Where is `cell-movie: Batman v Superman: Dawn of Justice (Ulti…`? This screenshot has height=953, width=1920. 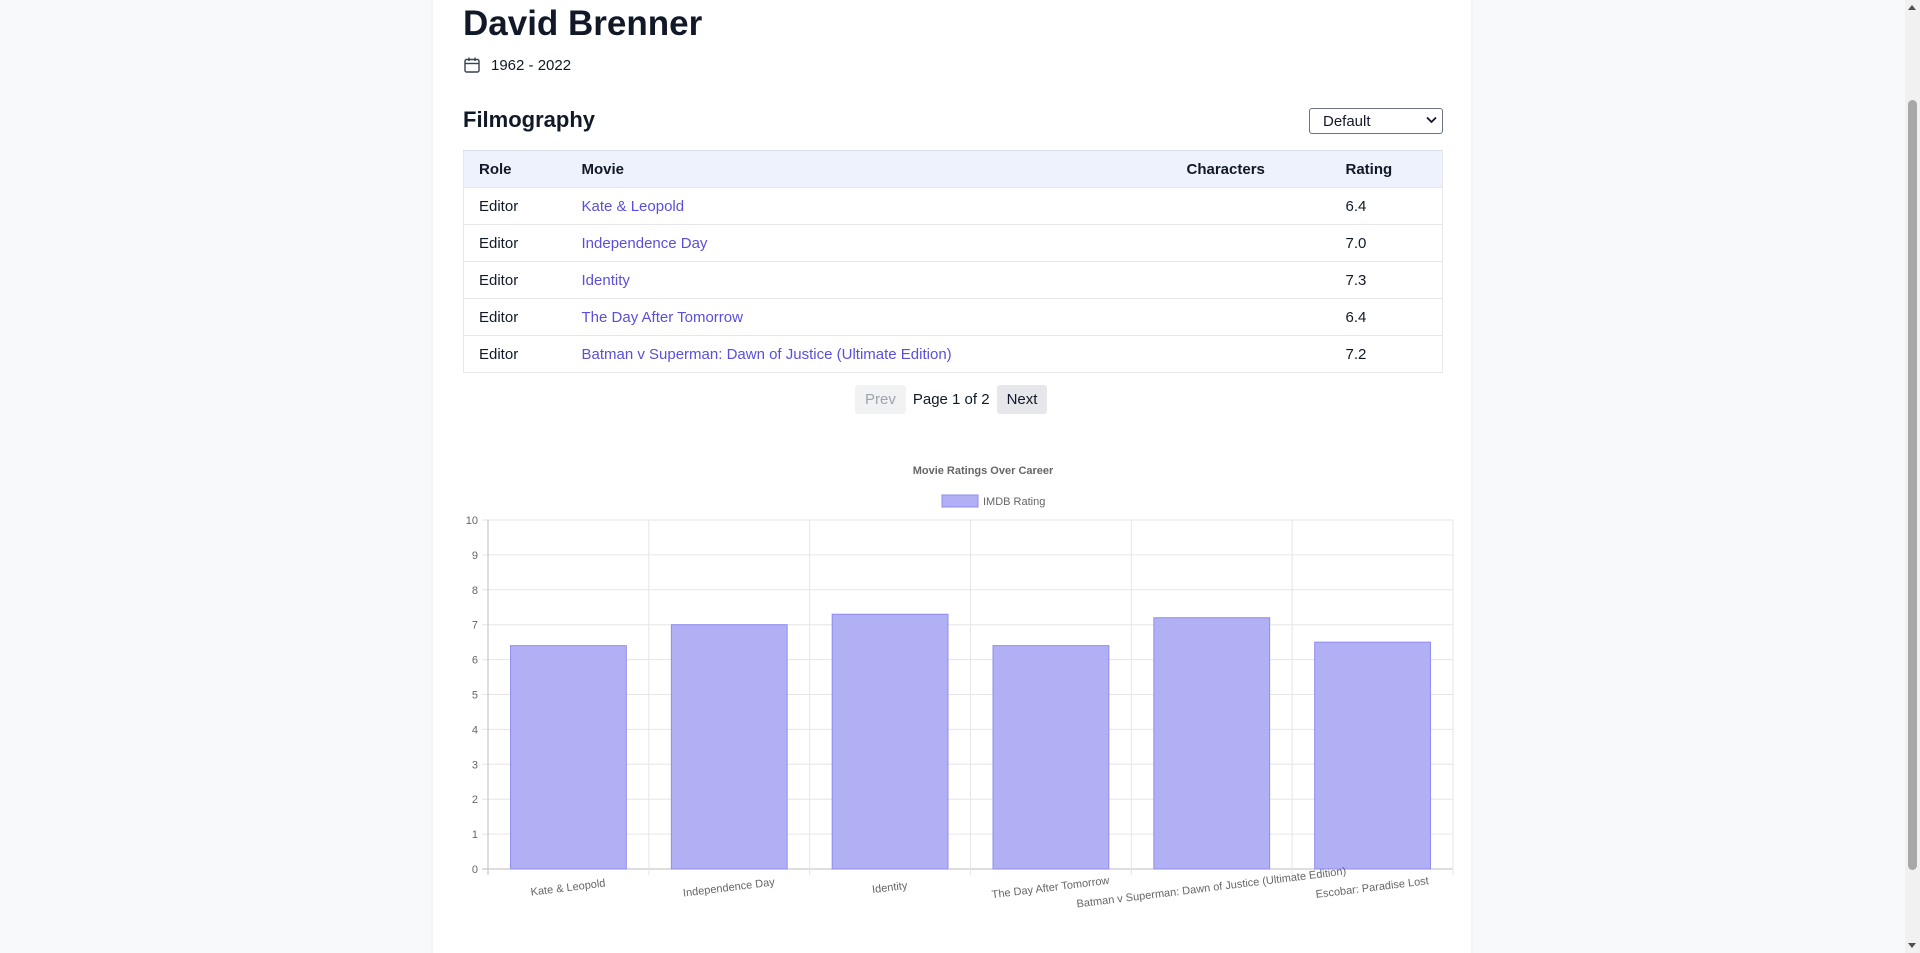
cell-movie: Batman v Superman: Dawn of Justice (Ulti… is located at coordinates (869, 354).